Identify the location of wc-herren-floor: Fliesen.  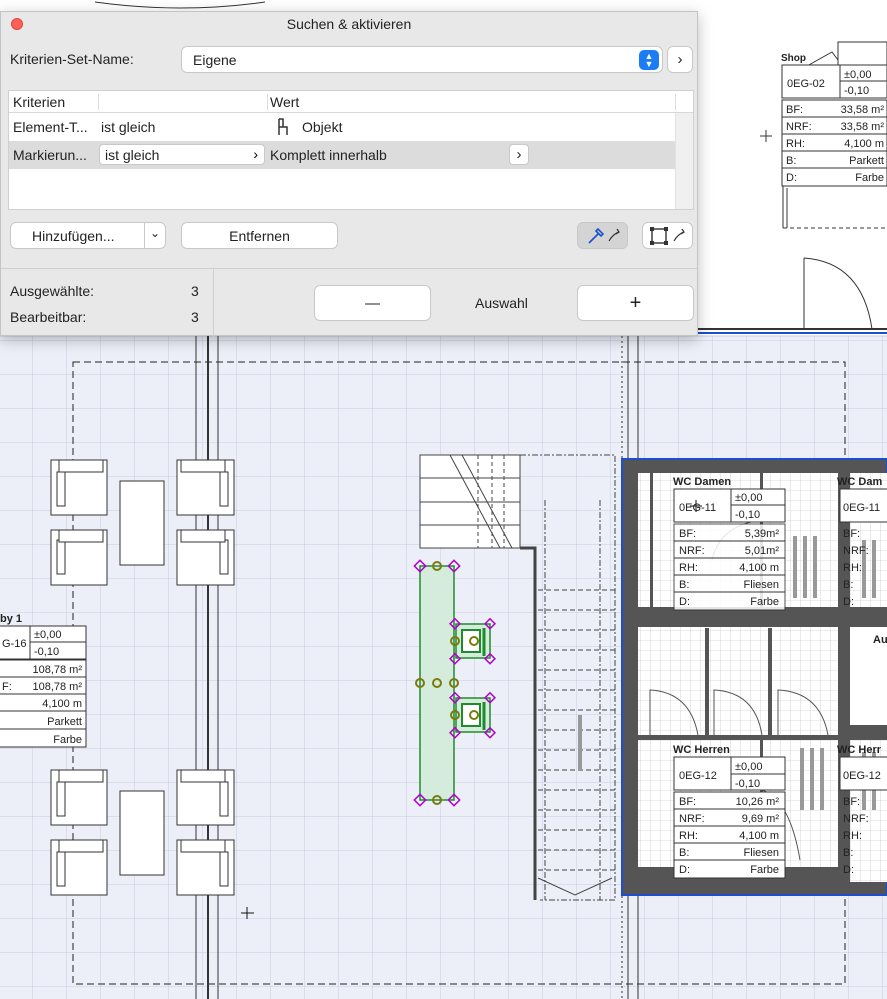
(761, 853).